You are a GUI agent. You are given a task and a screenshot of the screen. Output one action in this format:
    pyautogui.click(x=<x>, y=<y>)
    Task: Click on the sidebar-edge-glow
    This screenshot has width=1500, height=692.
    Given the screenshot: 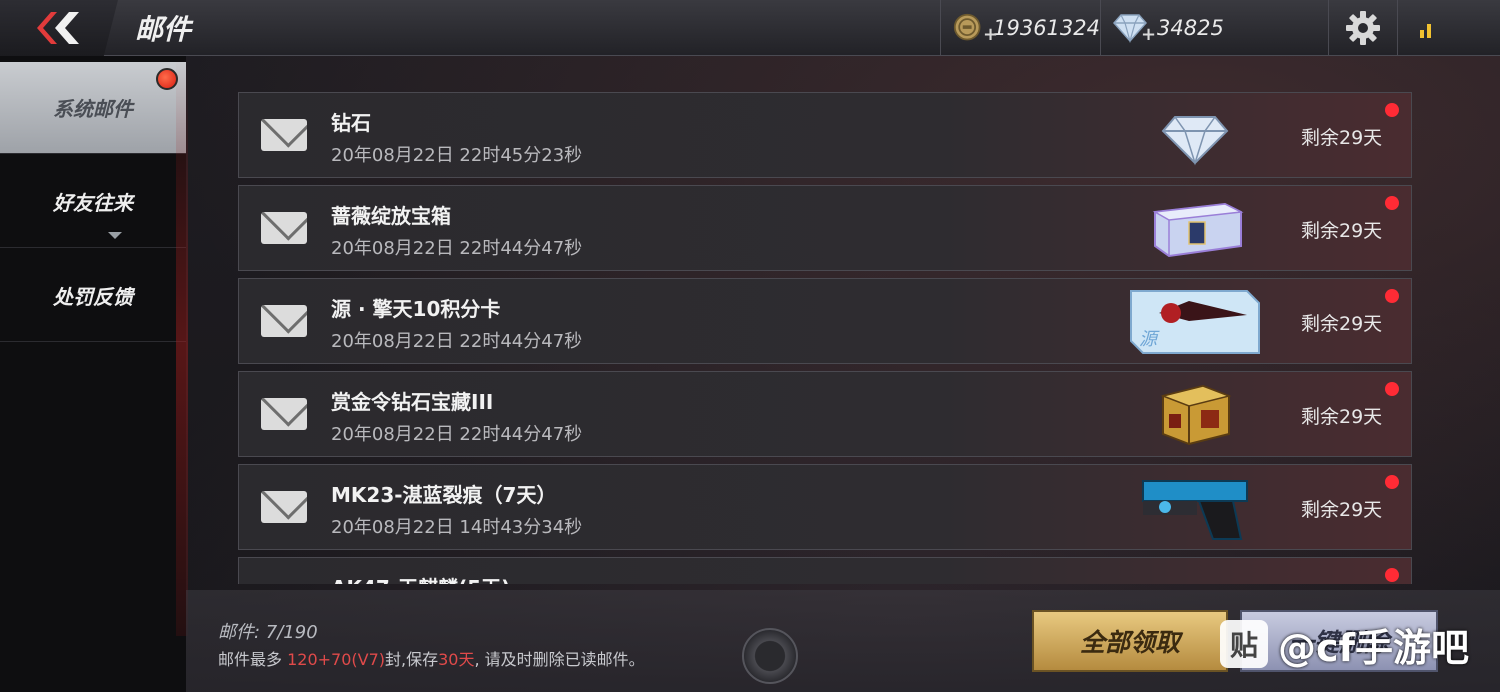 What is the action you would take?
    pyautogui.click(x=182, y=346)
    